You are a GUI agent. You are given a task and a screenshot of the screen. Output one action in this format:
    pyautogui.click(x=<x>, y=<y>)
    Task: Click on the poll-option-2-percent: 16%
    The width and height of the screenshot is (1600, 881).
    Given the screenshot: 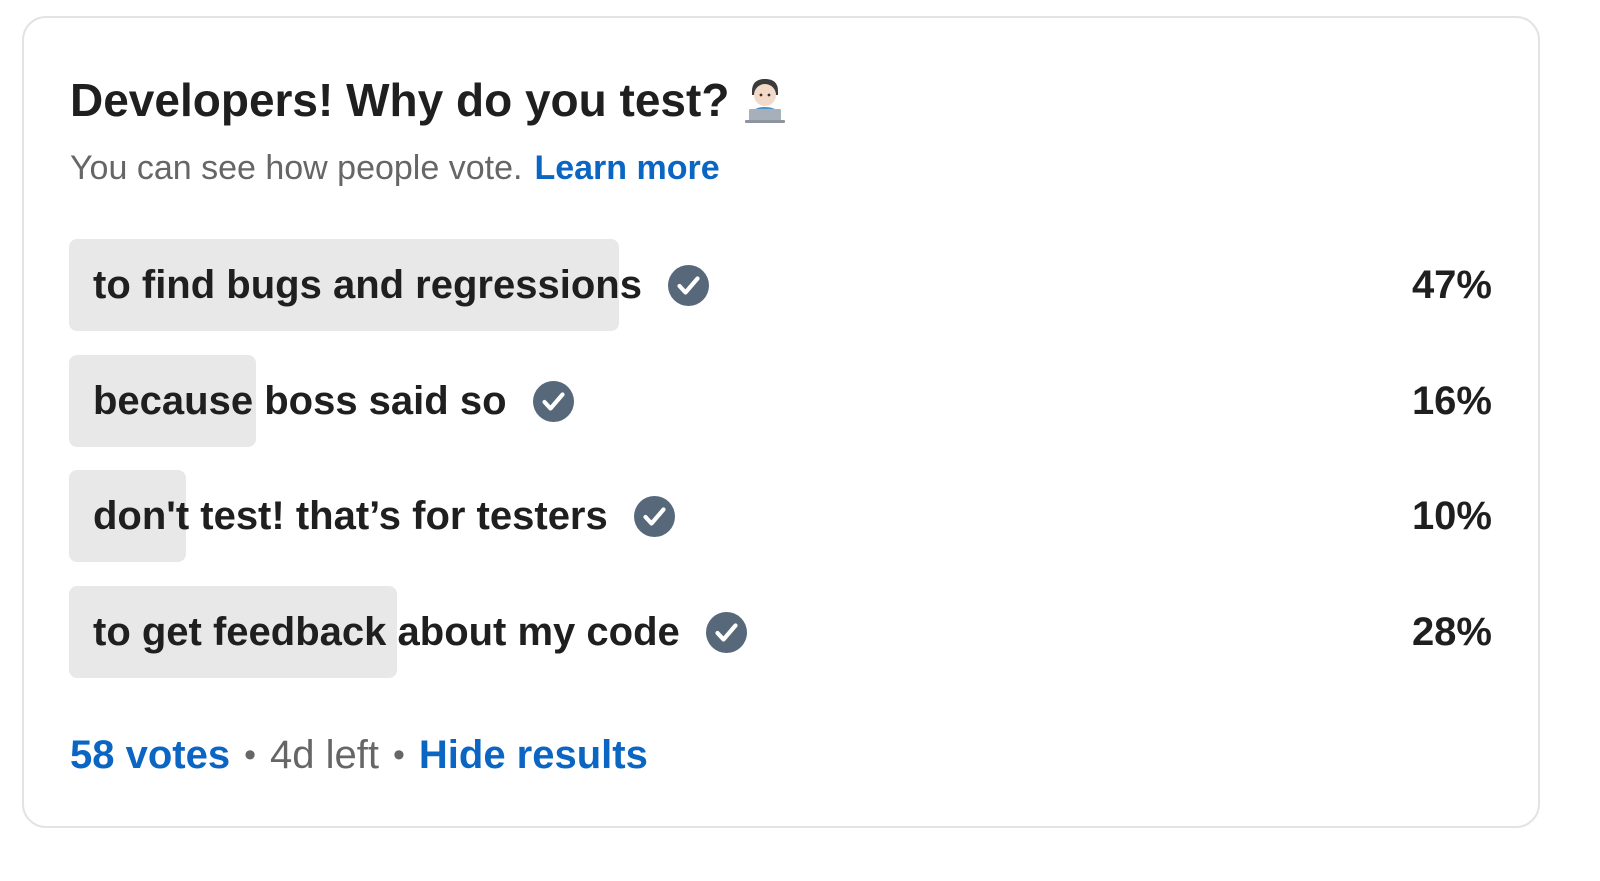 What is the action you would take?
    pyautogui.click(x=1451, y=400)
    